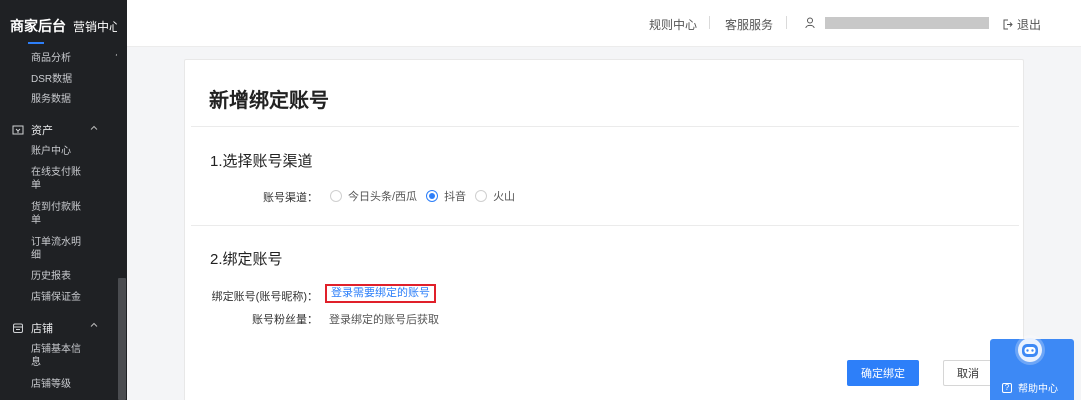  Describe the element at coordinates (907, 23) in the screenshot. I see `username-redacted` at that location.